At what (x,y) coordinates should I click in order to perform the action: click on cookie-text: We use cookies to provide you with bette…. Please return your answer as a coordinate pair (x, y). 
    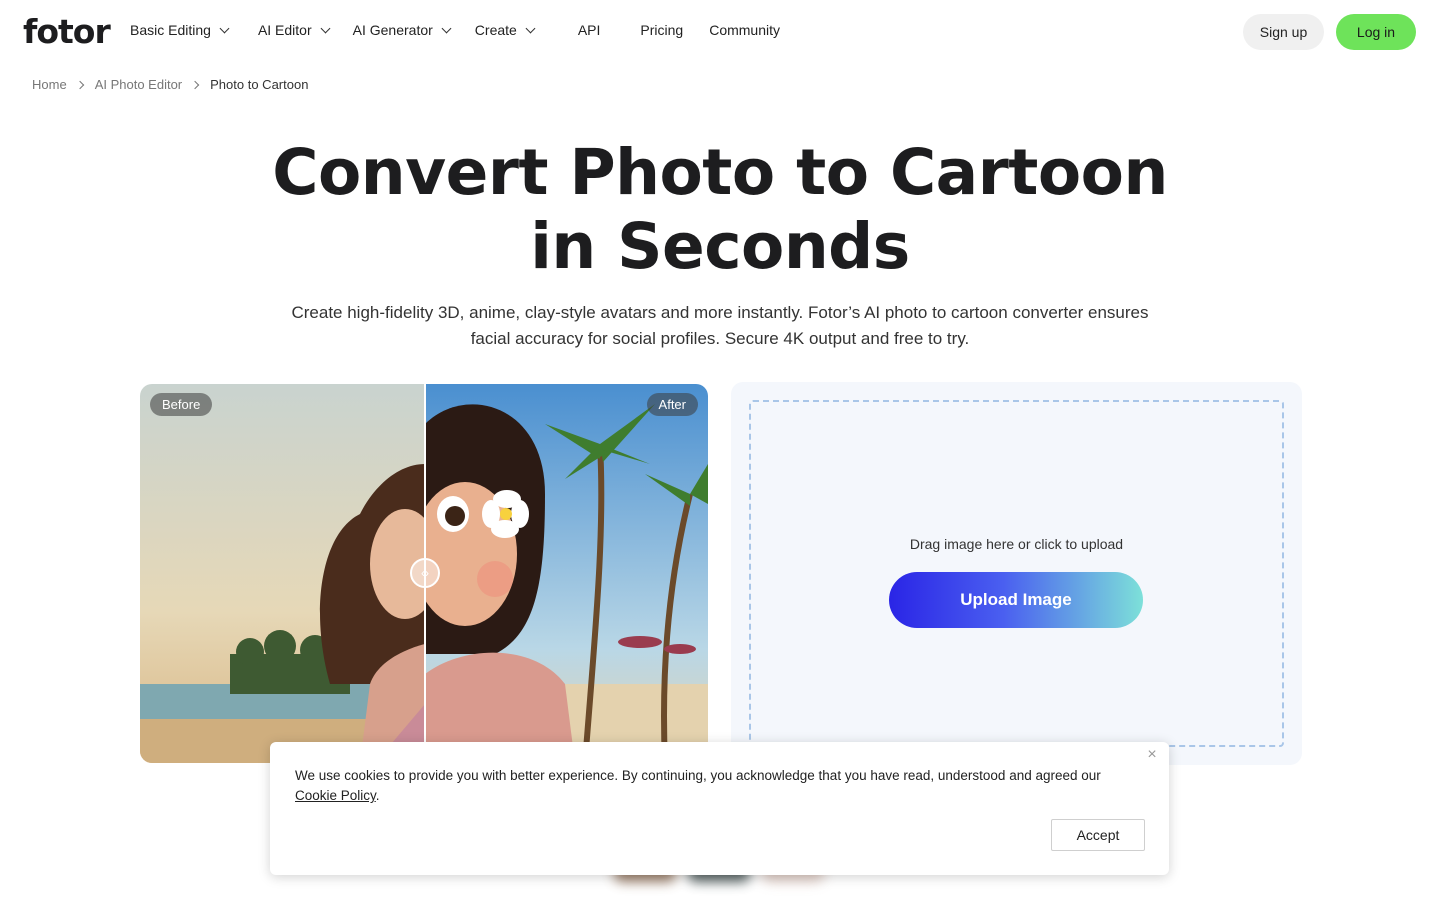
    Looking at the image, I should click on (698, 775).